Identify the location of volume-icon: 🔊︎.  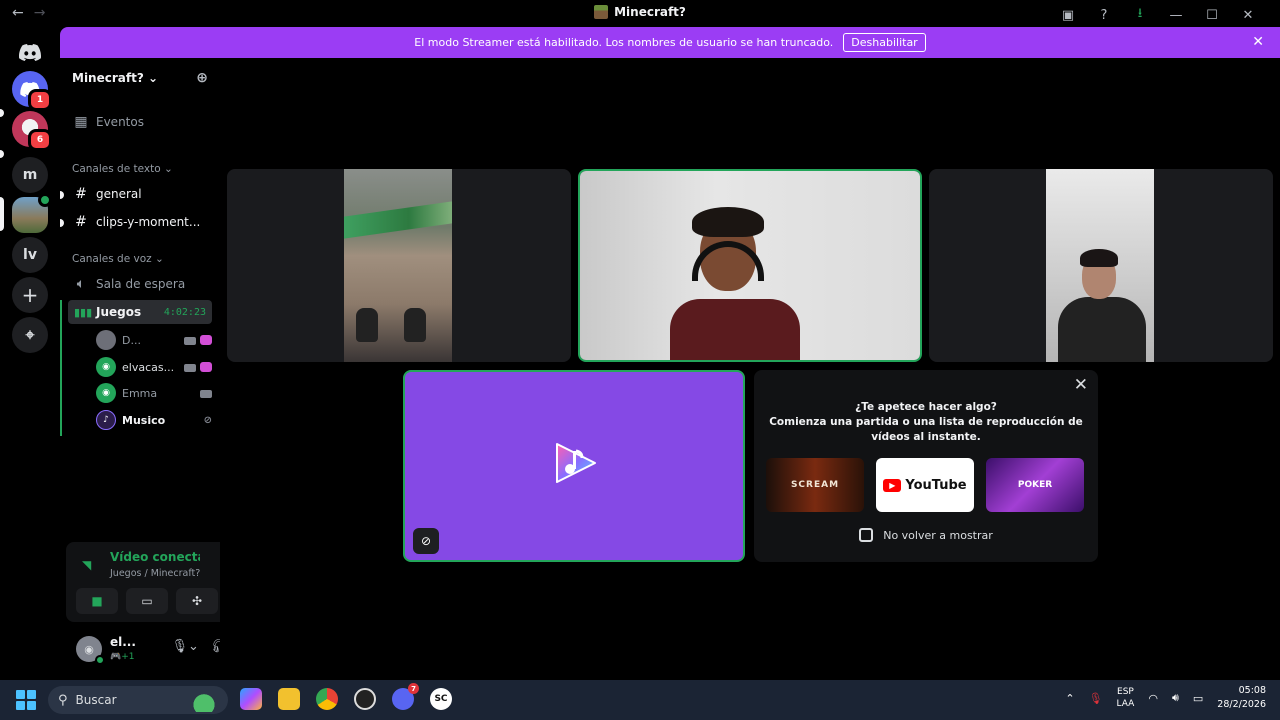
(1175, 698).